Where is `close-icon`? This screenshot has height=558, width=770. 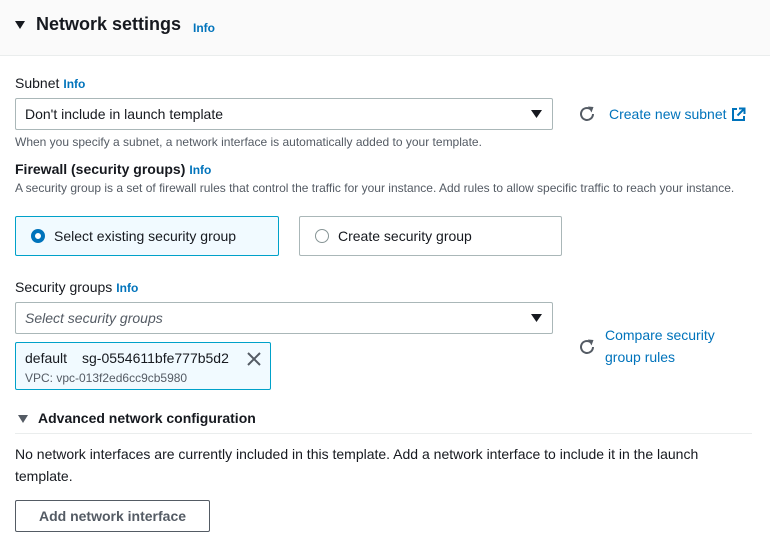 close-icon is located at coordinates (254, 359).